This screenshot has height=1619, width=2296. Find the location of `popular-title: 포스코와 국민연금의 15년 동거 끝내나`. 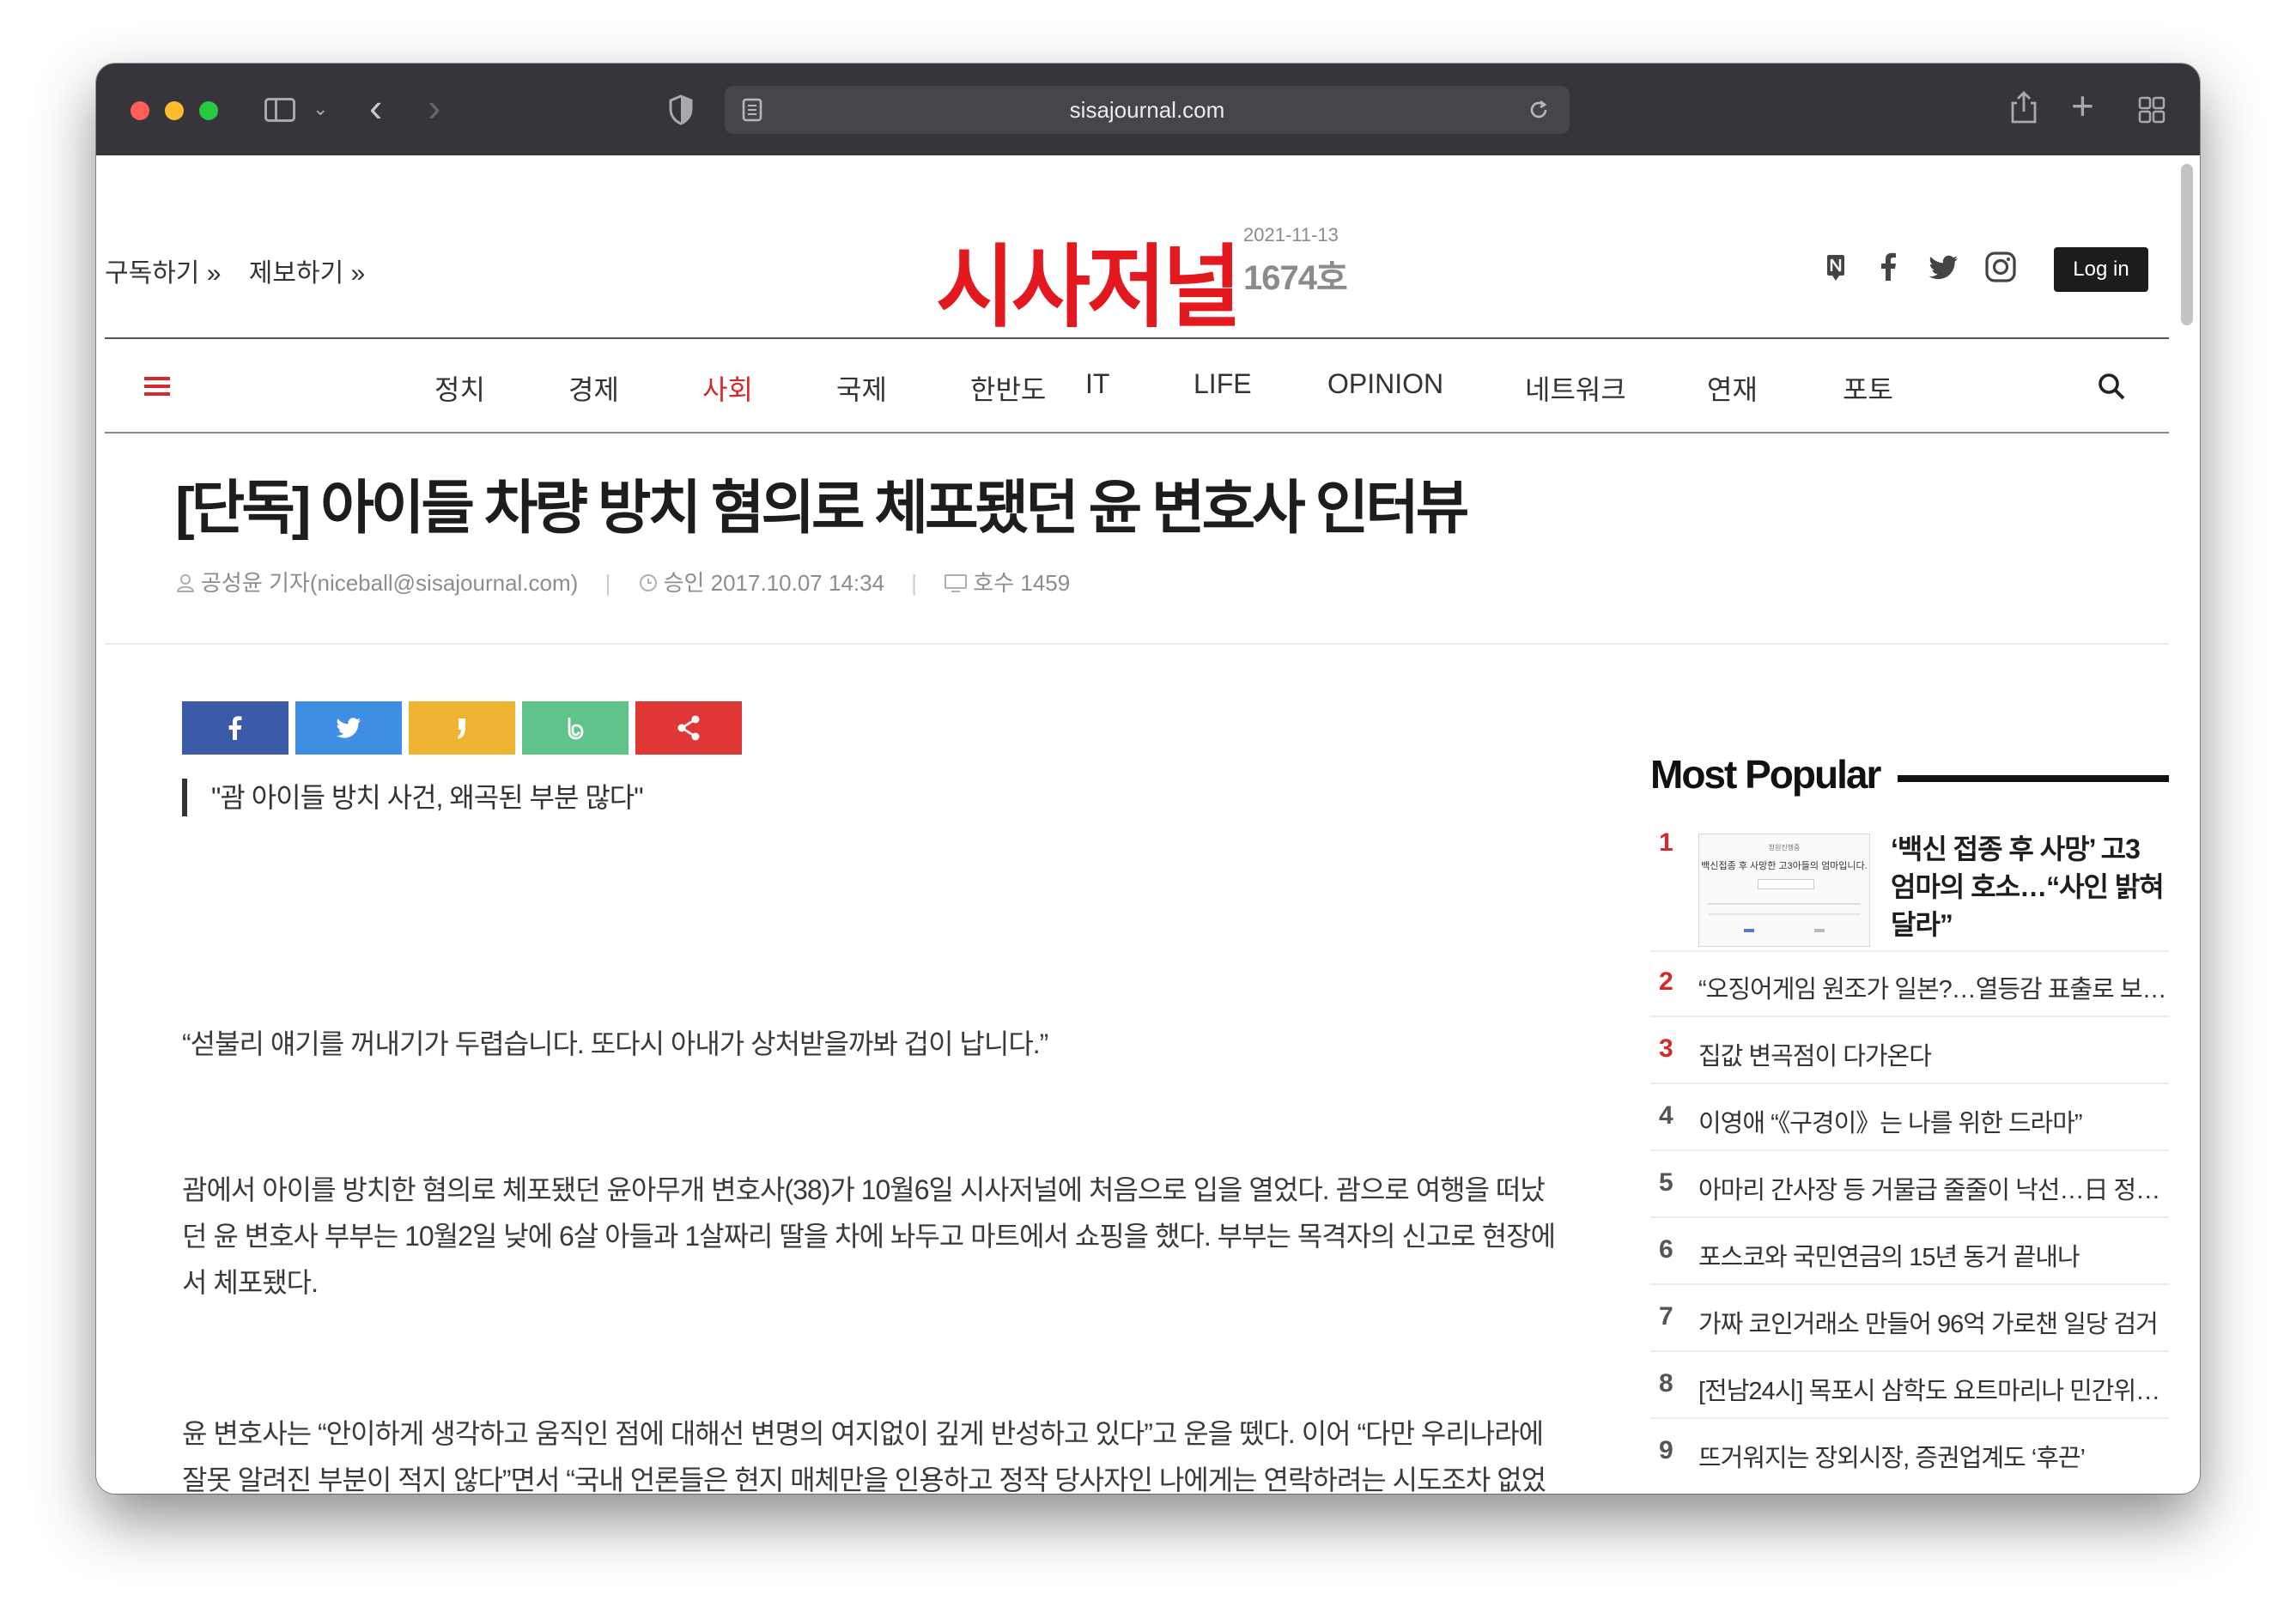

popular-title: 포스코와 국민연금의 15년 동거 끝내나 is located at coordinates (1933, 1255).